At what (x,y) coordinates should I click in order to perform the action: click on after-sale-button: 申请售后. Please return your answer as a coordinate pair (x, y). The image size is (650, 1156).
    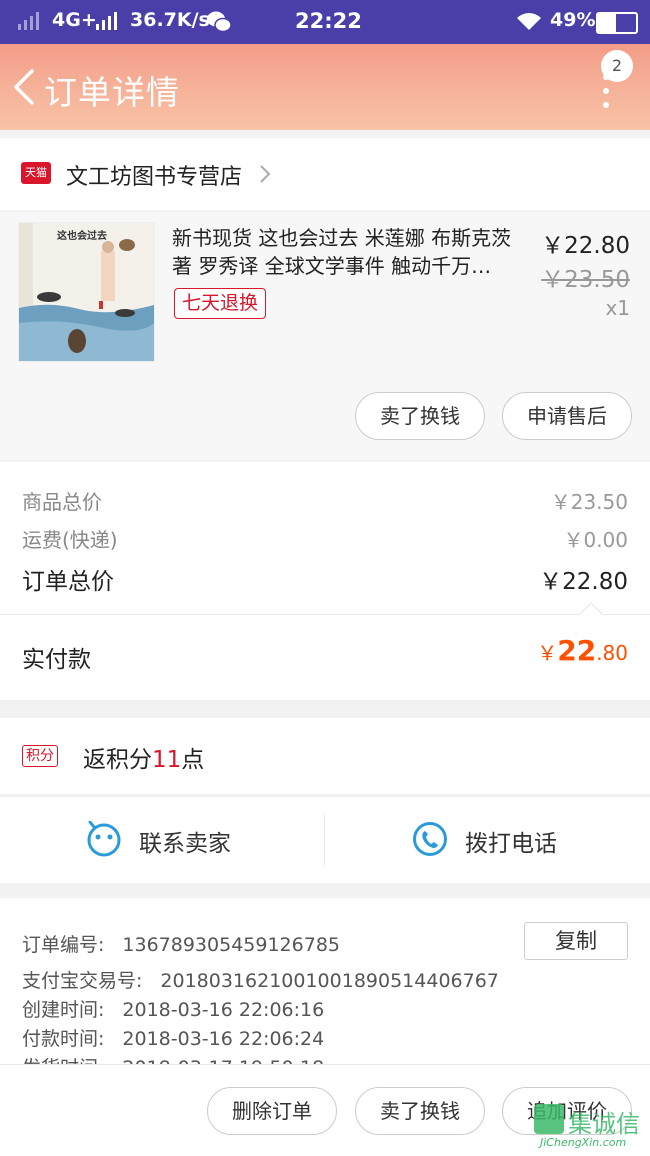
    Looking at the image, I should click on (567, 416).